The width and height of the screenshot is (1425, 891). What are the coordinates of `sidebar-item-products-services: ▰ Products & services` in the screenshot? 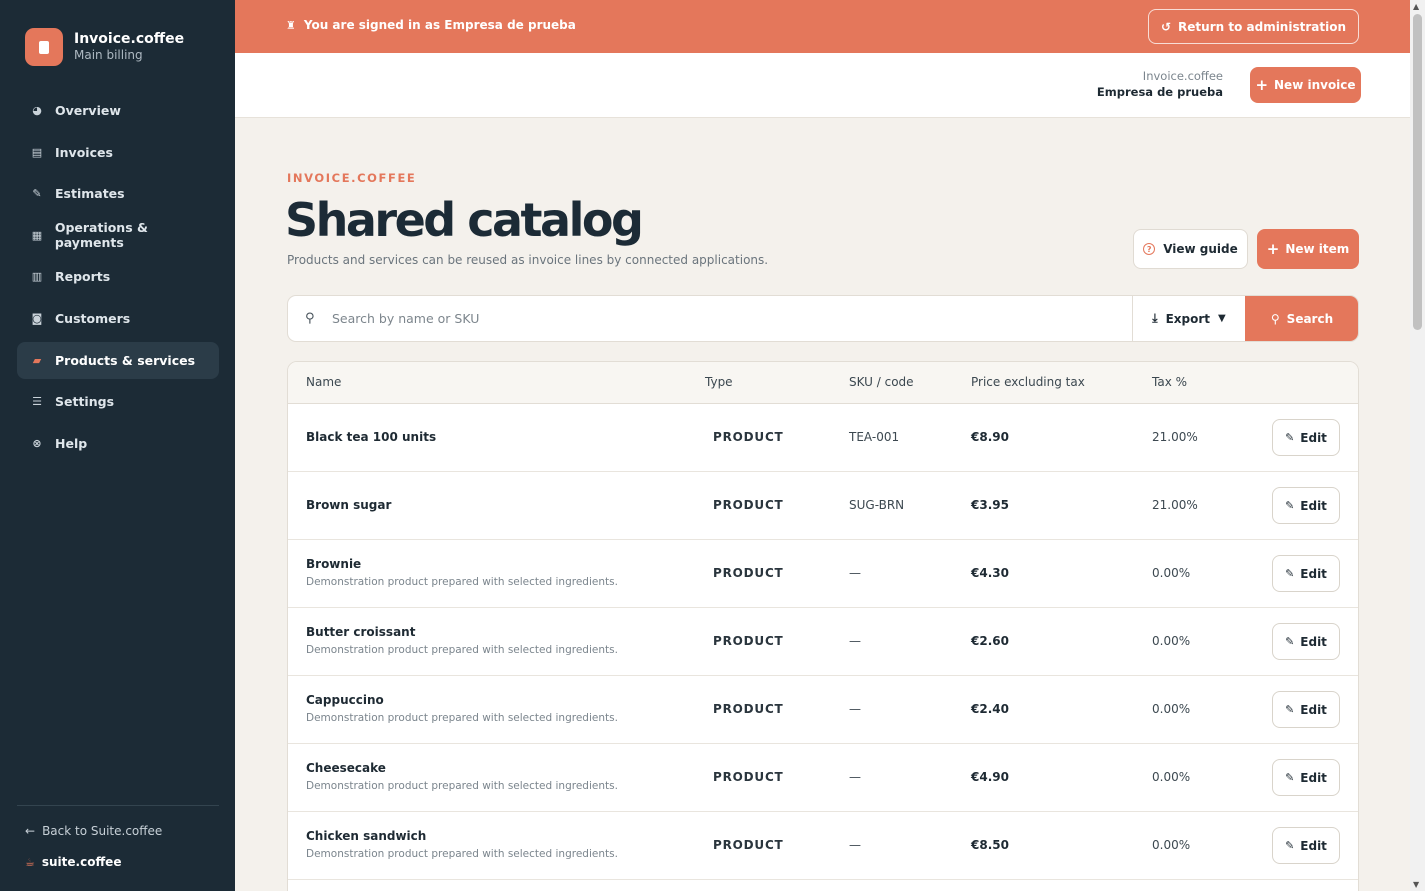 It's located at (118, 360).